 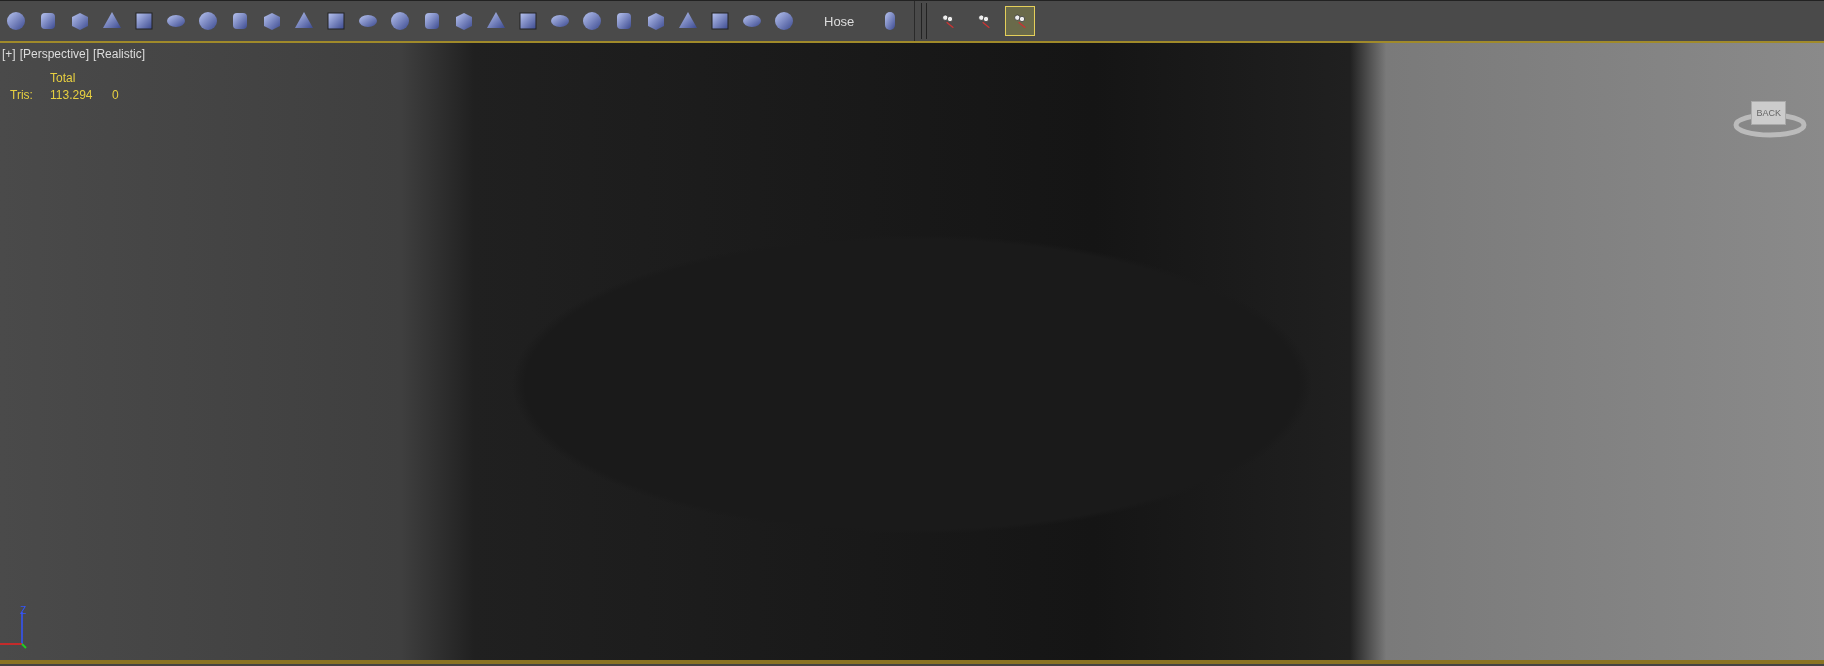 I want to click on stats-value: 0, so click(x=116, y=95).